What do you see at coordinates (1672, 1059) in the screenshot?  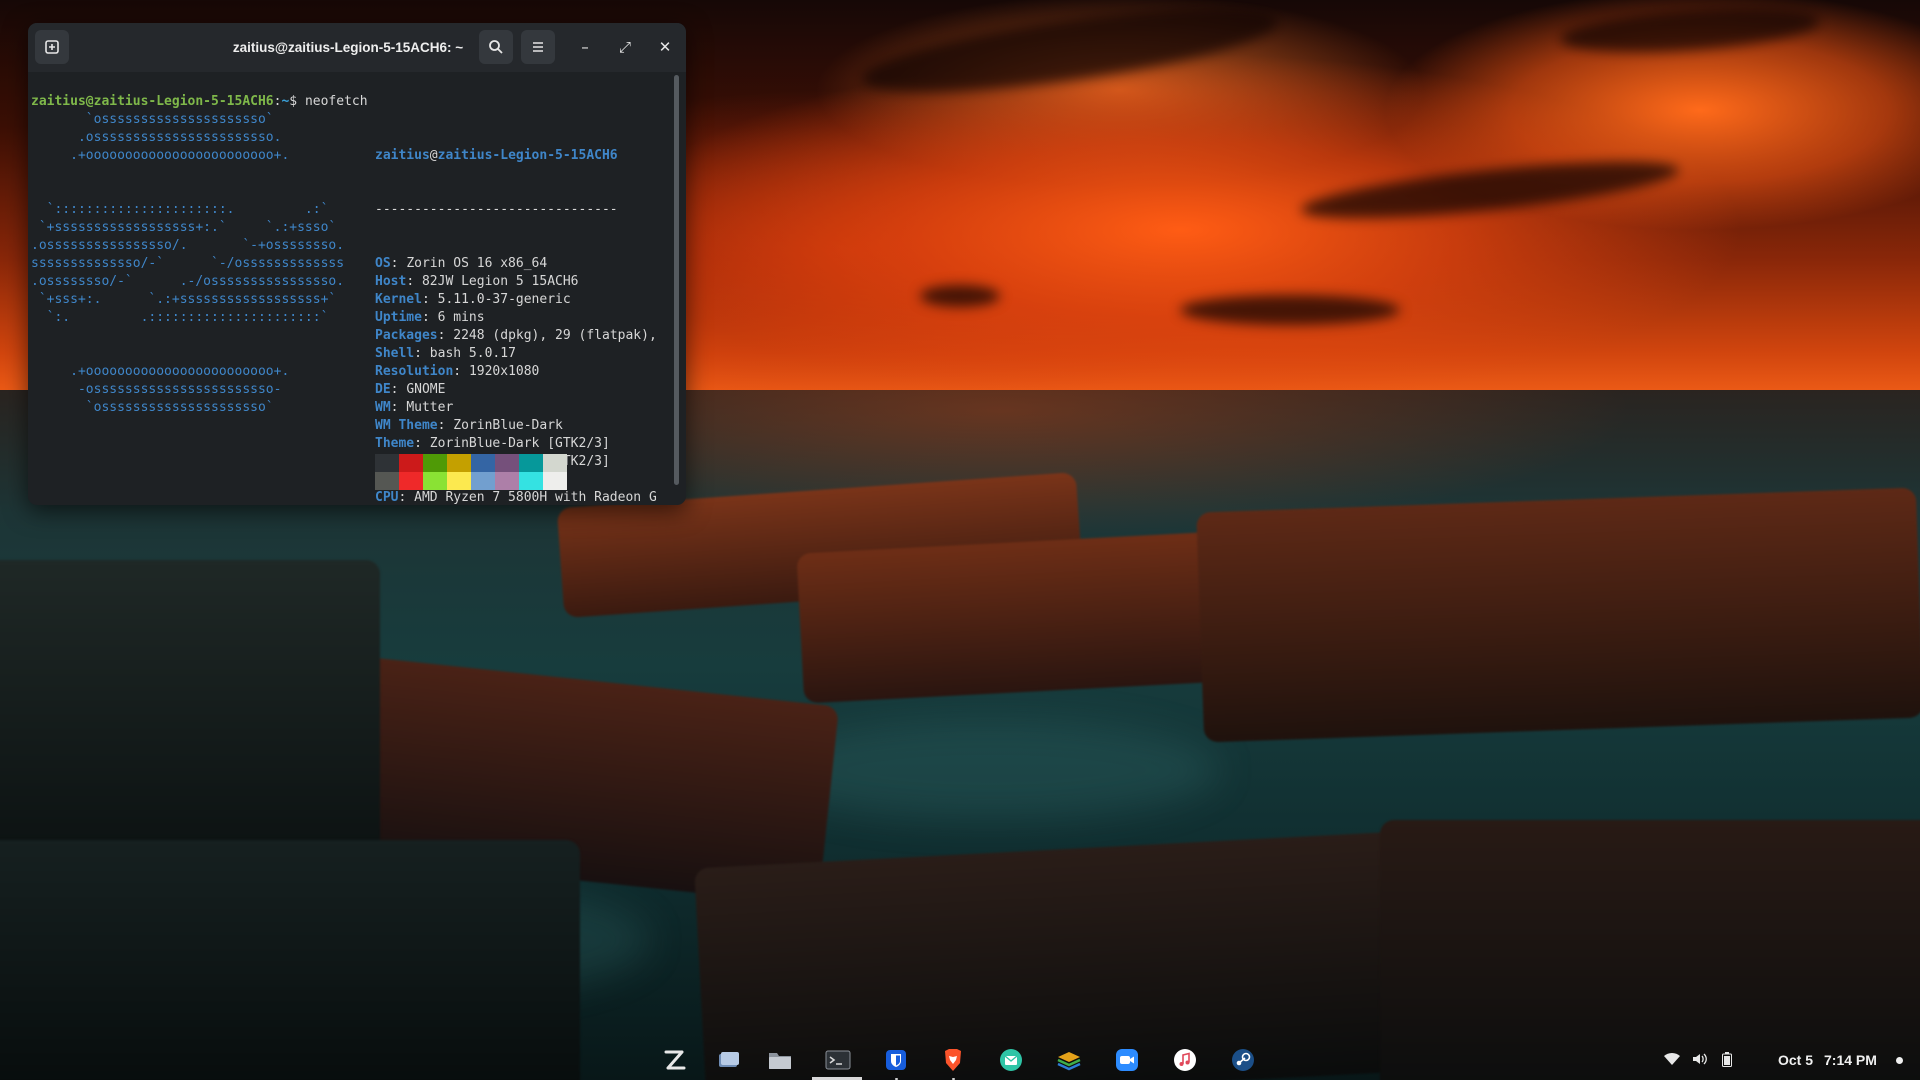 I see `wifi-icon` at bounding box center [1672, 1059].